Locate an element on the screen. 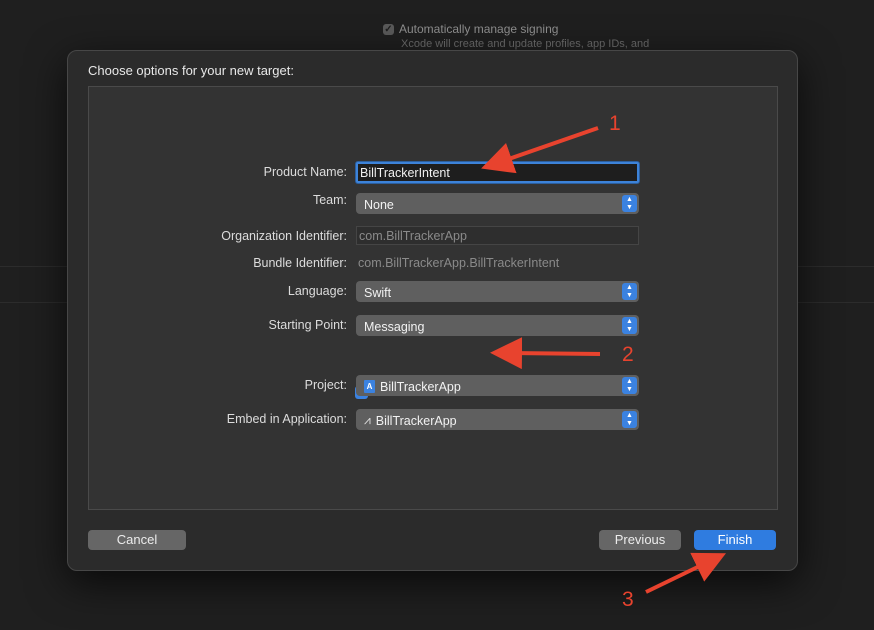 The height and width of the screenshot is (630, 874). annotation-label-3: 3 is located at coordinates (628, 599).